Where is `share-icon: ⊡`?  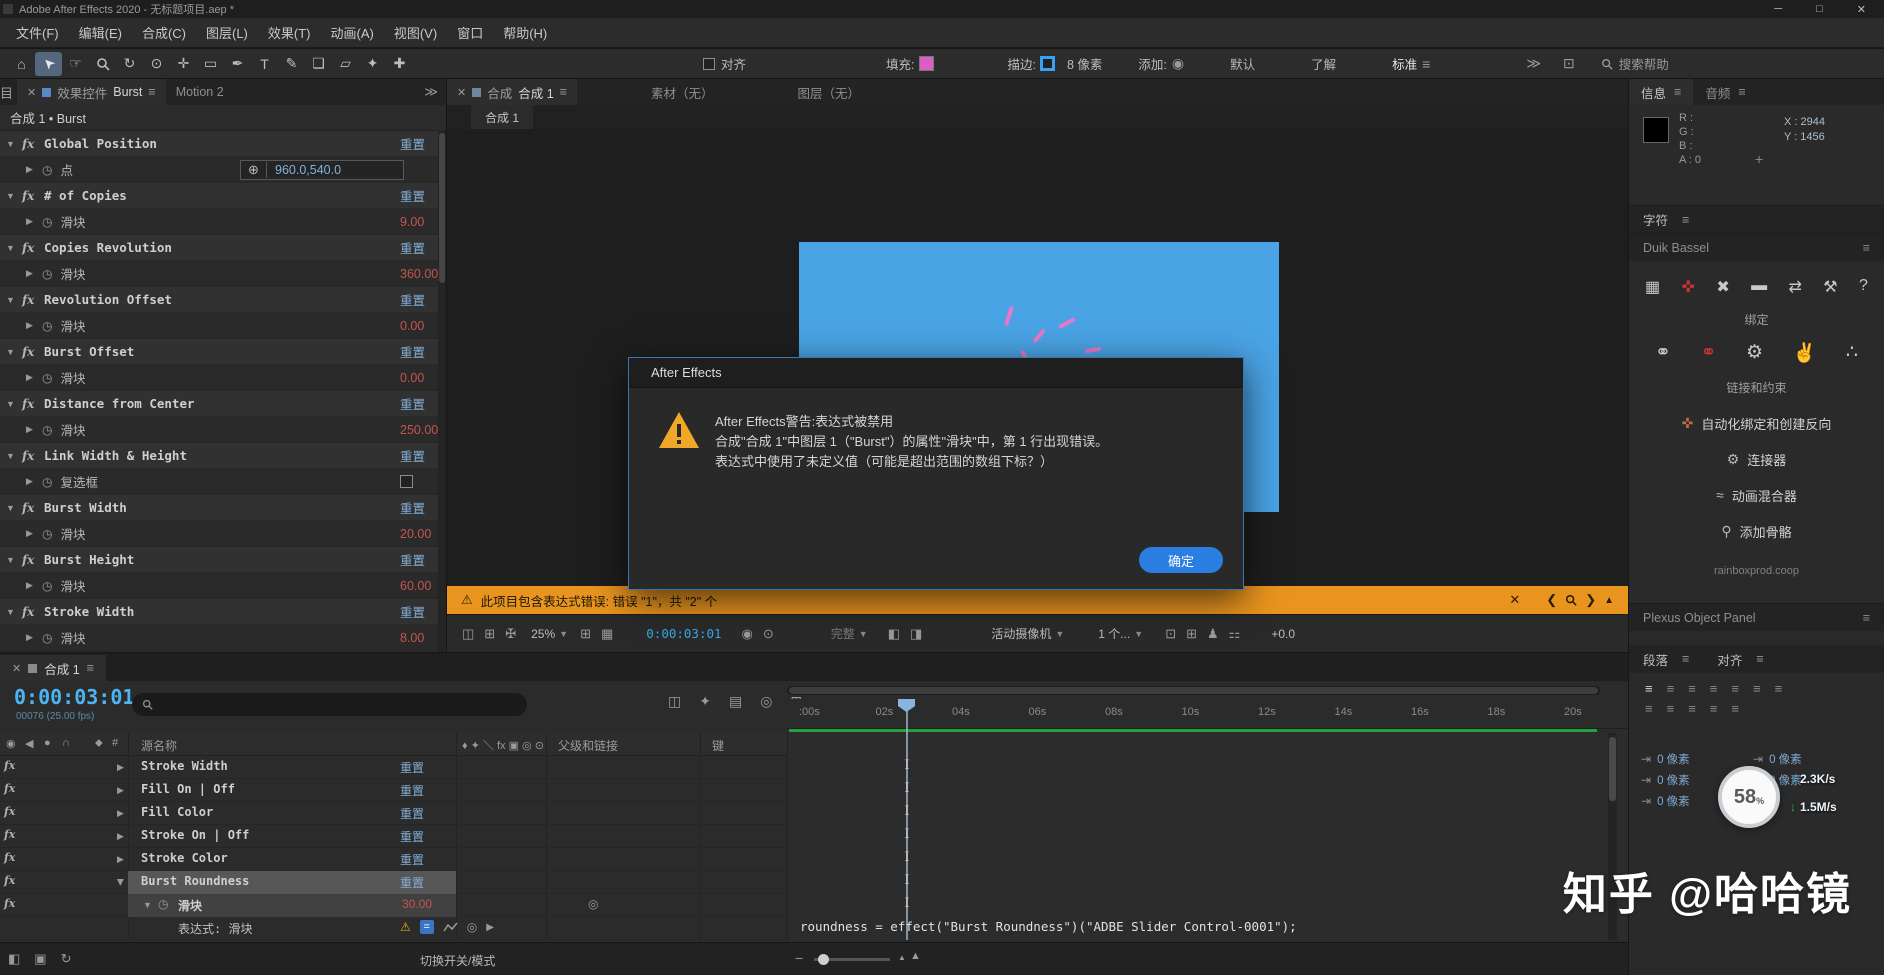
share-icon: ⊡ is located at coordinates (1569, 63).